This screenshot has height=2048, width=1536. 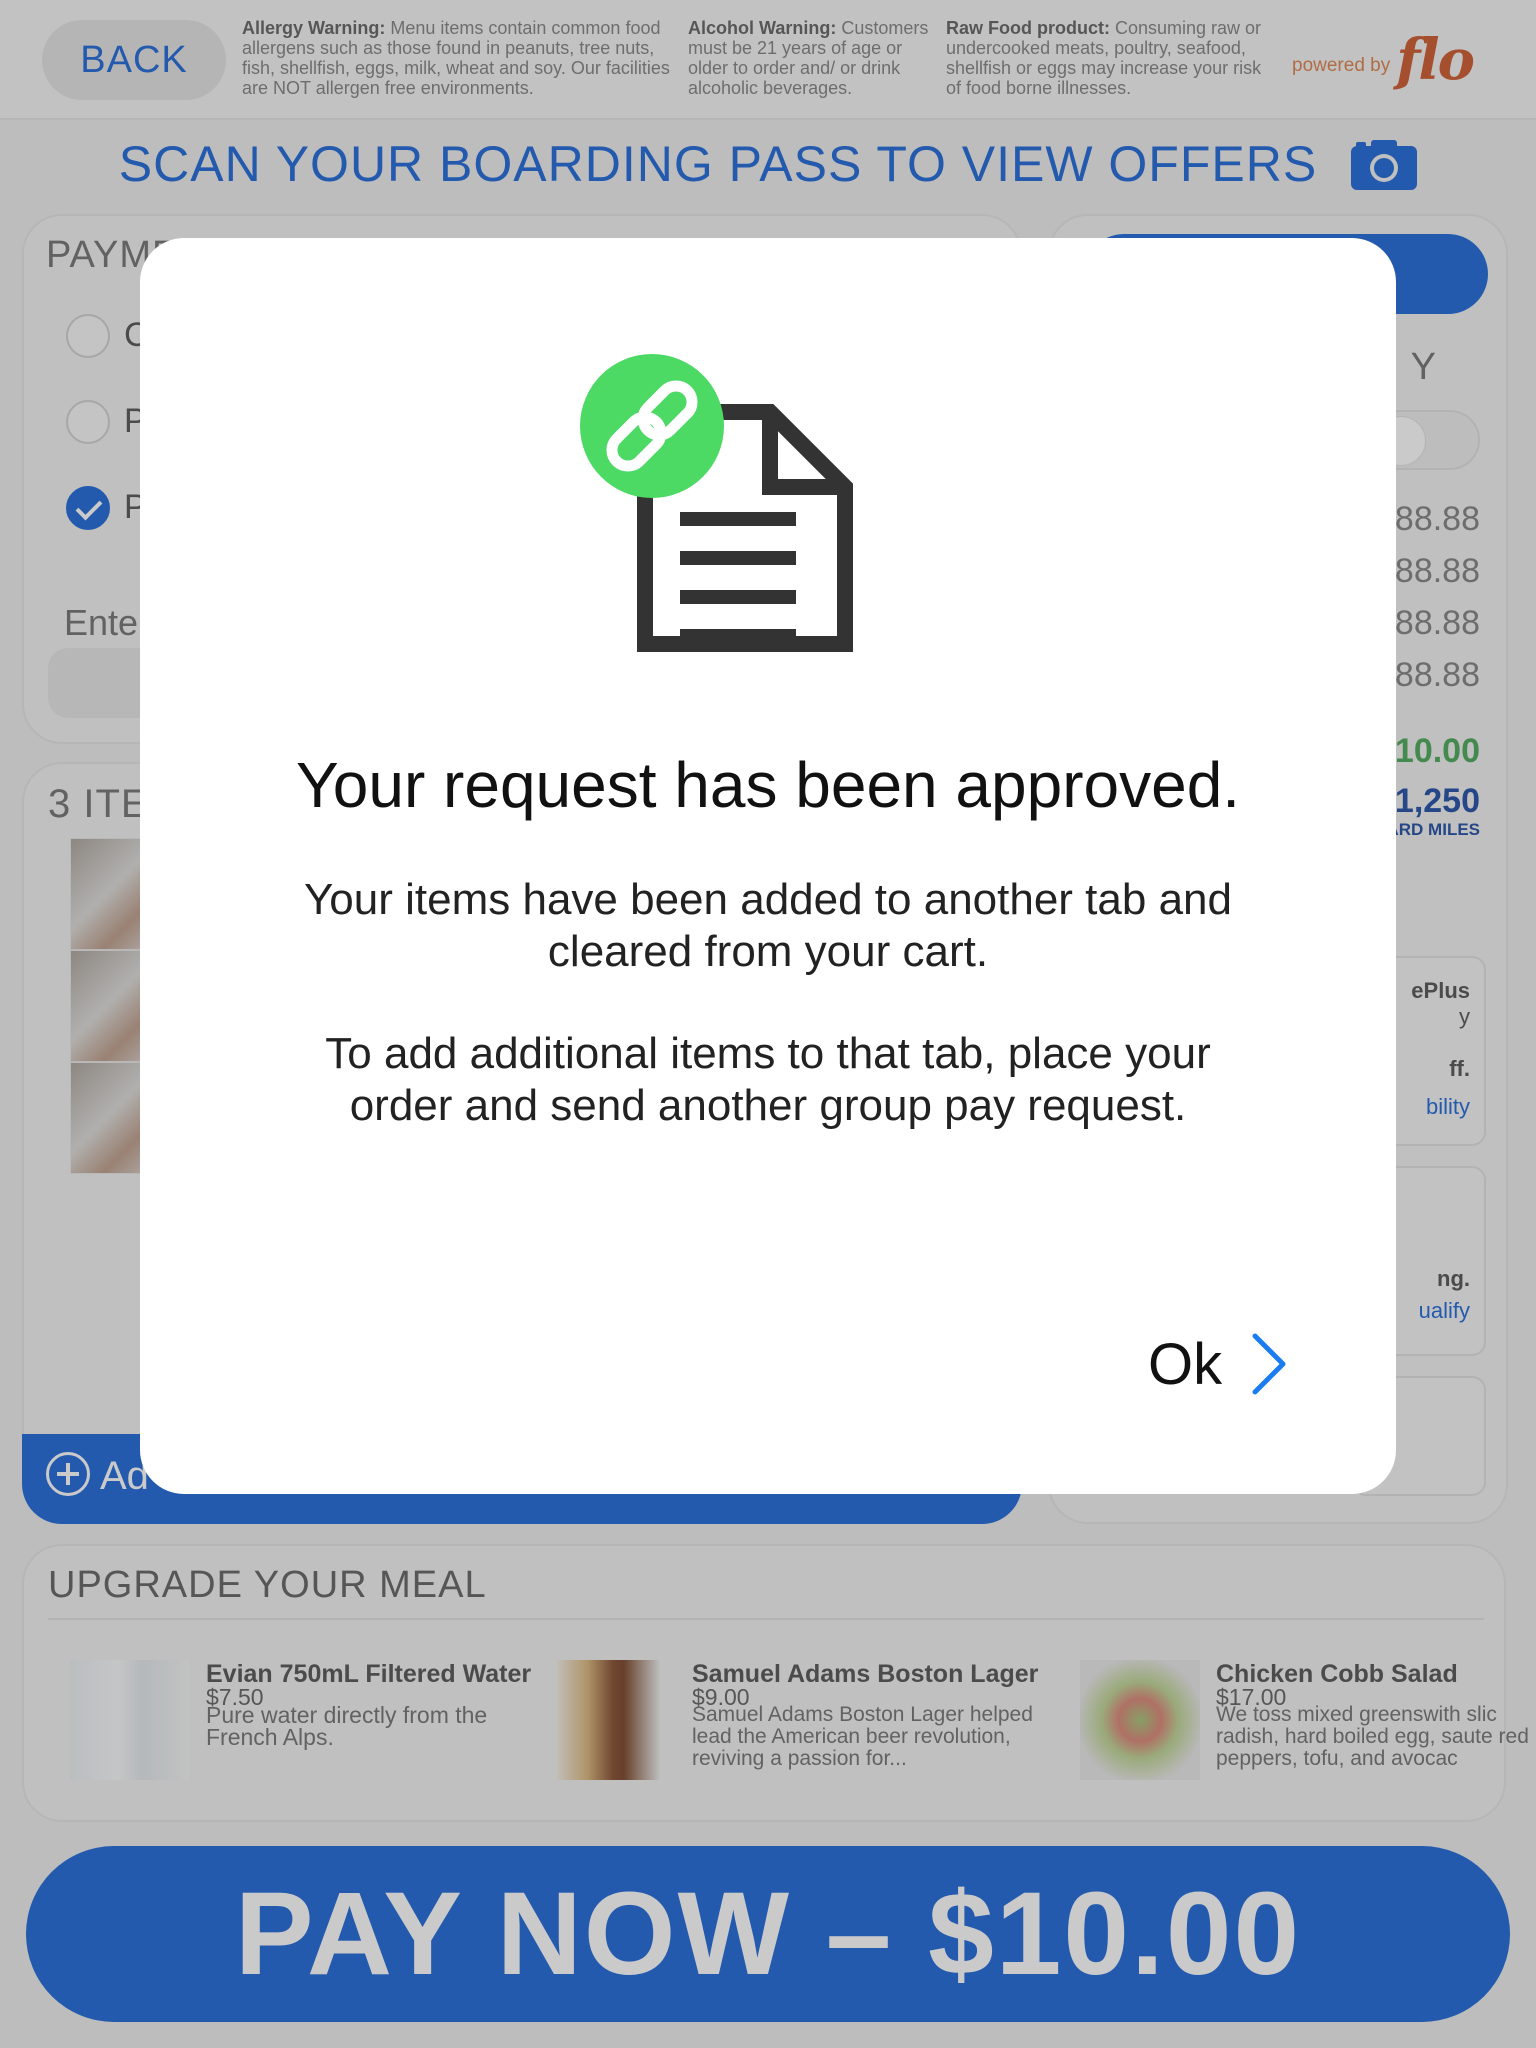 What do you see at coordinates (1238, 1364) in the screenshot?
I see `ok-button: Ok` at bounding box center [1238, 1364].